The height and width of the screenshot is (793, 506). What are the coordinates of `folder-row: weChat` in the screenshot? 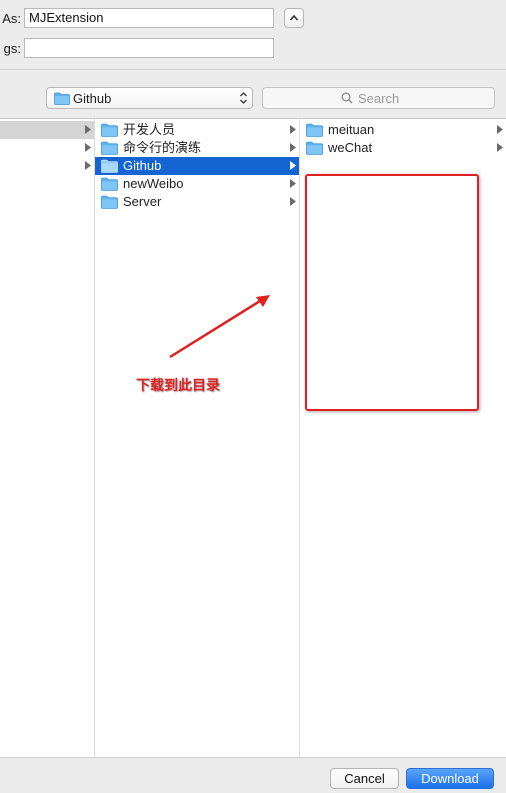 It's located at (403, 148).